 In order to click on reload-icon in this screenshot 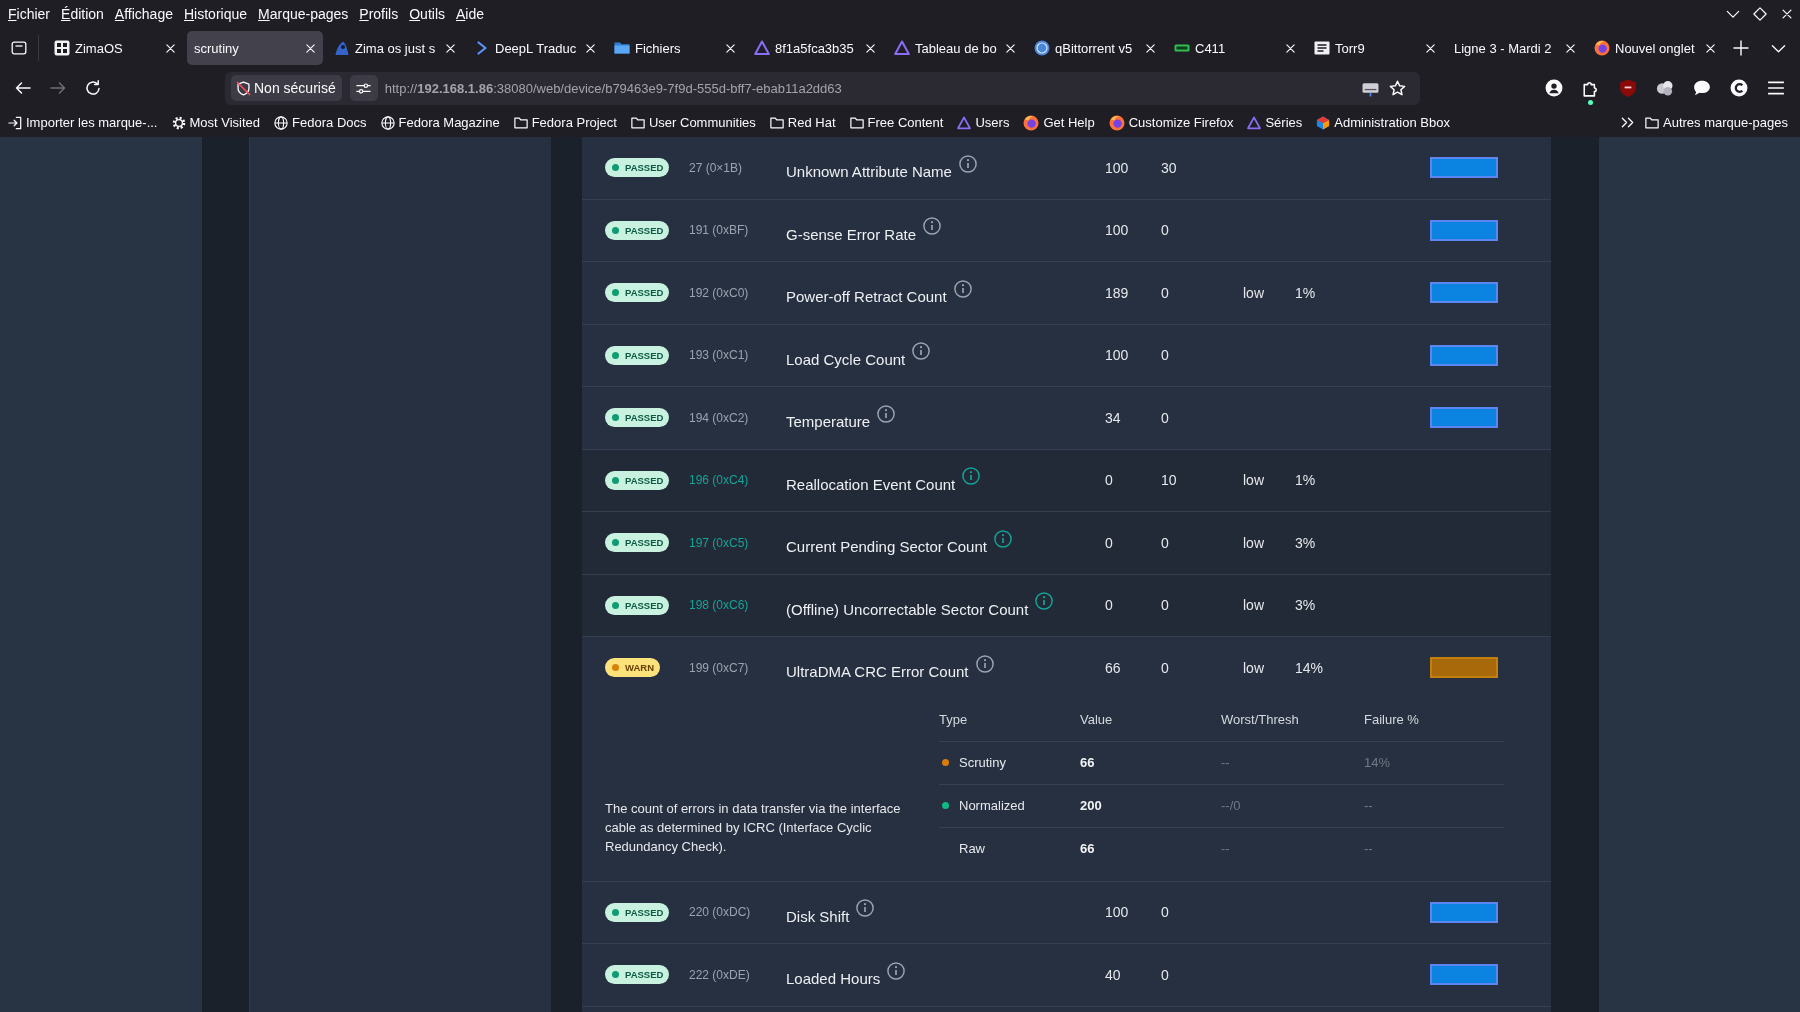, I will do `click(93, 88)`.